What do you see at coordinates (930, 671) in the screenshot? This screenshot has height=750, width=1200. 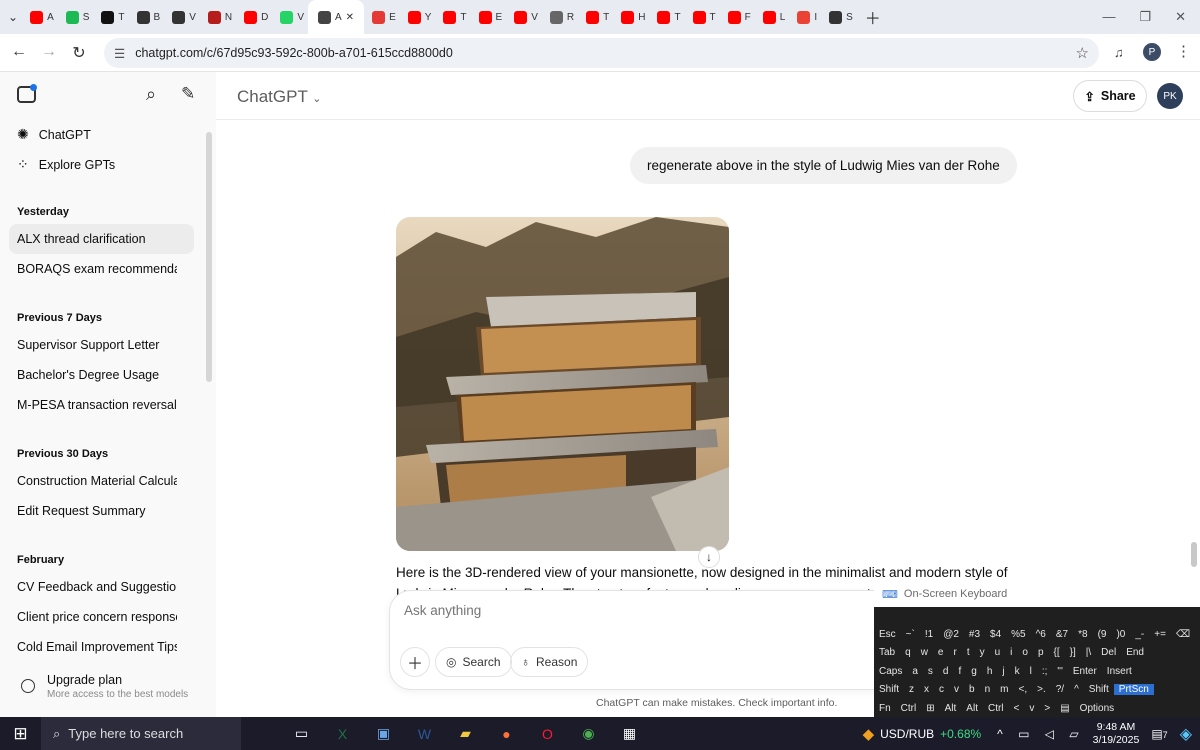 I see `osk-key: s` at bounding box center [930, 671].